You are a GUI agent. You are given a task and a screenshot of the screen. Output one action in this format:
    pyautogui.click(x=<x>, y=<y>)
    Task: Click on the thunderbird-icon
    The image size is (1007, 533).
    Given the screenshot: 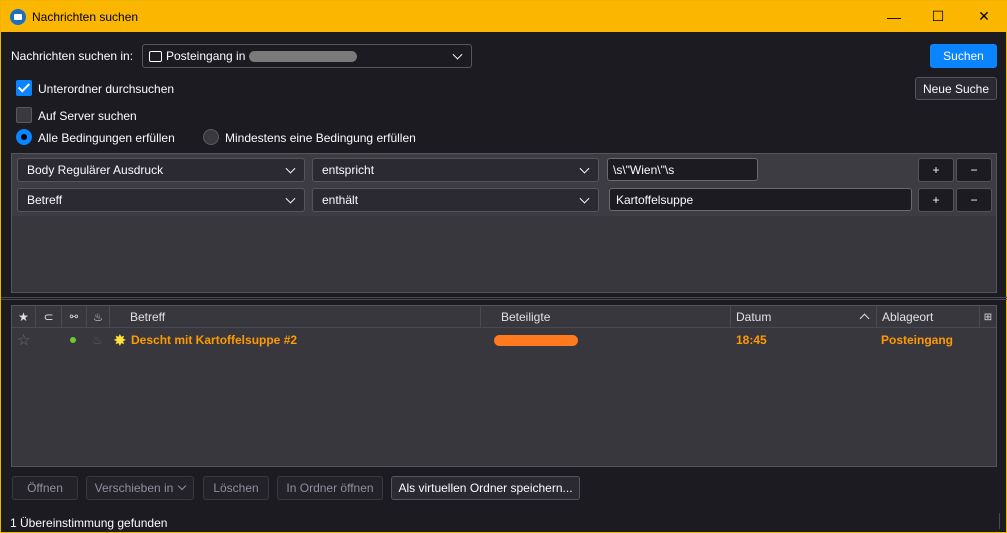 What is the action you would take?
    pyautogui.click(x=18, y=16)
    